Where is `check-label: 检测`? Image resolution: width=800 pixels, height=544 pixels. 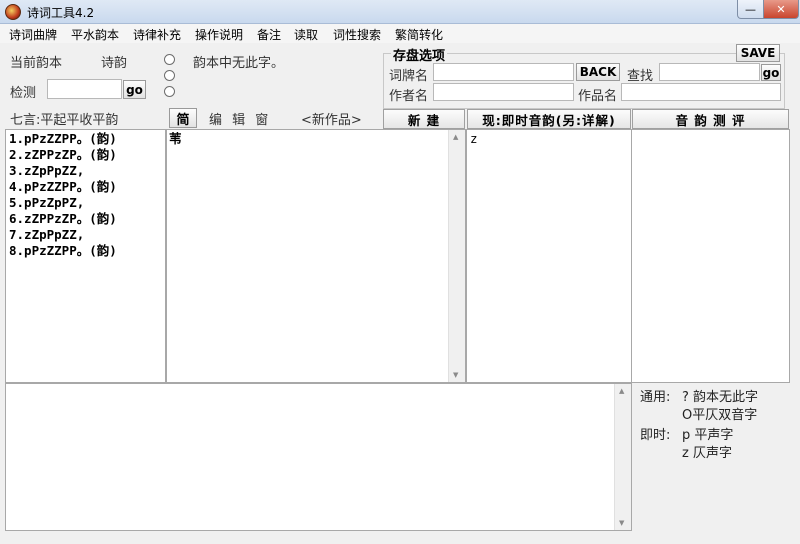 check-label: 检测 is located at coordinates (23, 93).